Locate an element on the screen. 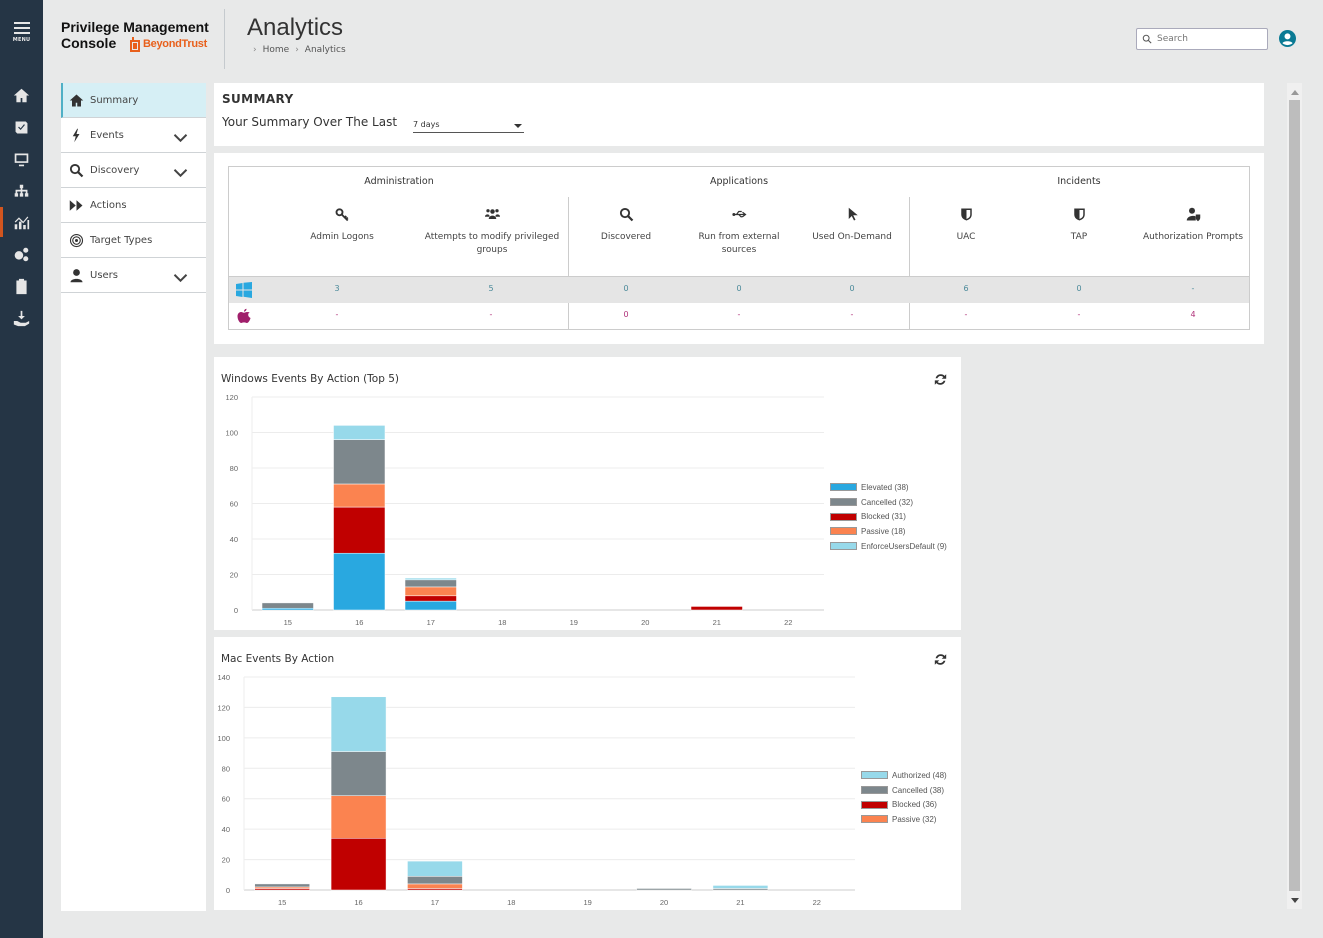 The height and width of the screenshot is (938, 1323). windows-external-sources: 0 is located at coordinates (739, 288).